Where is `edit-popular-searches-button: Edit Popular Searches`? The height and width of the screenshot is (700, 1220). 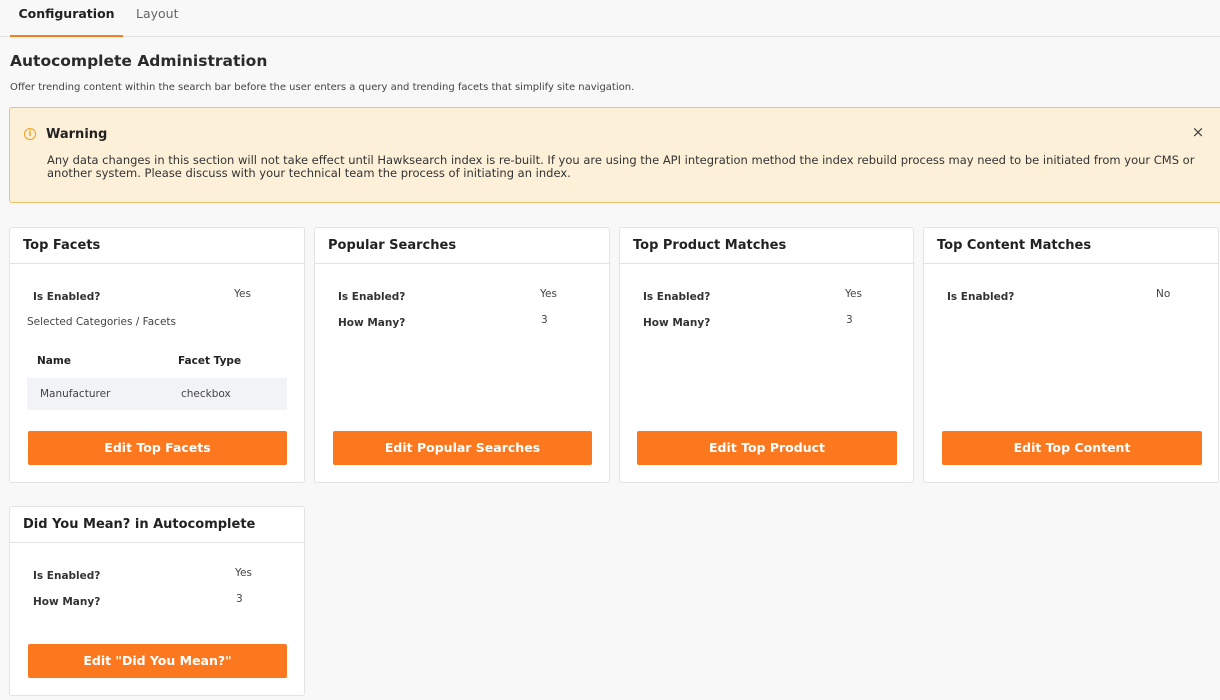 edit-popular-searches-button: Edit Popular Searches is located at coordinates (462, 448).